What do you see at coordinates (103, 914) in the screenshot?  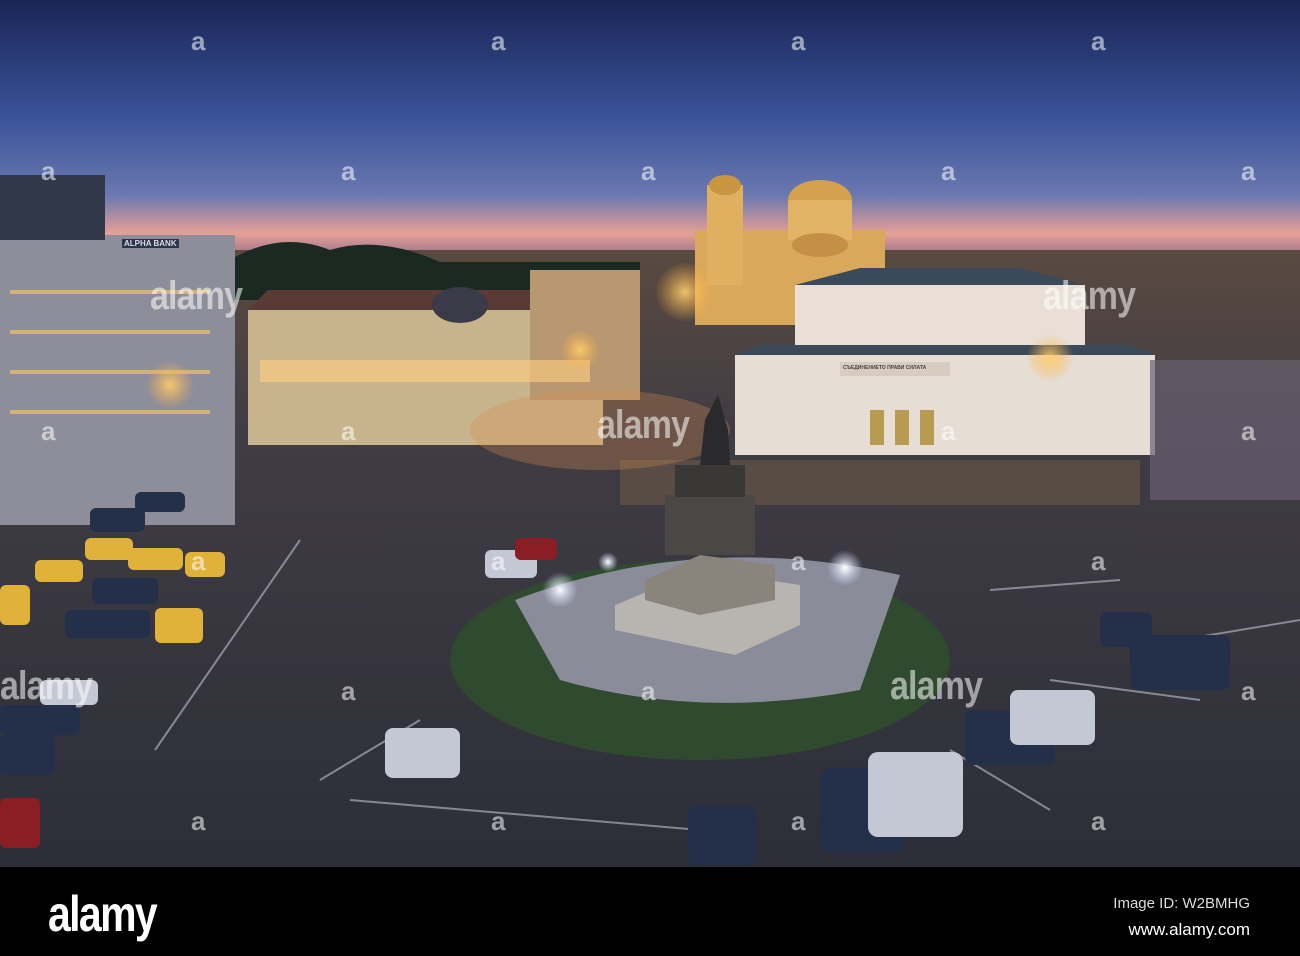 I see `alamy-logo: alamy` at bounding box center [103, 914].